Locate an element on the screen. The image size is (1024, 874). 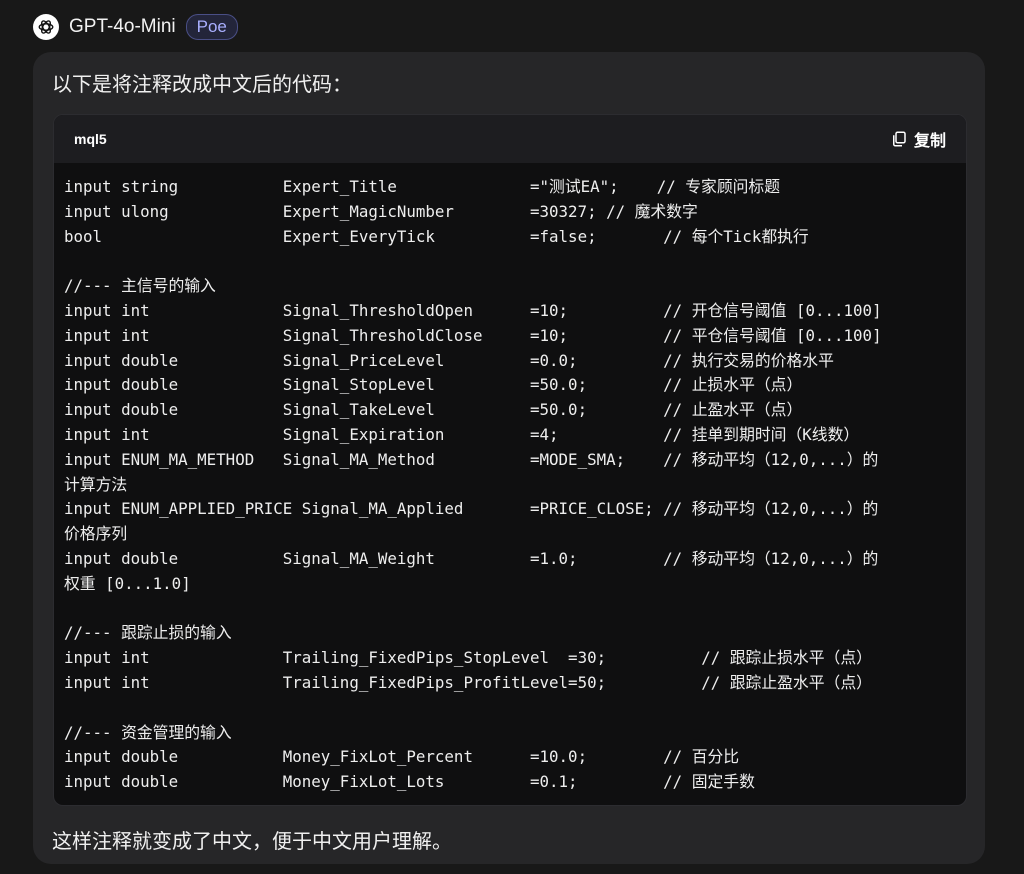
code-line: 价格序列 is located at coordinates (96, 534).